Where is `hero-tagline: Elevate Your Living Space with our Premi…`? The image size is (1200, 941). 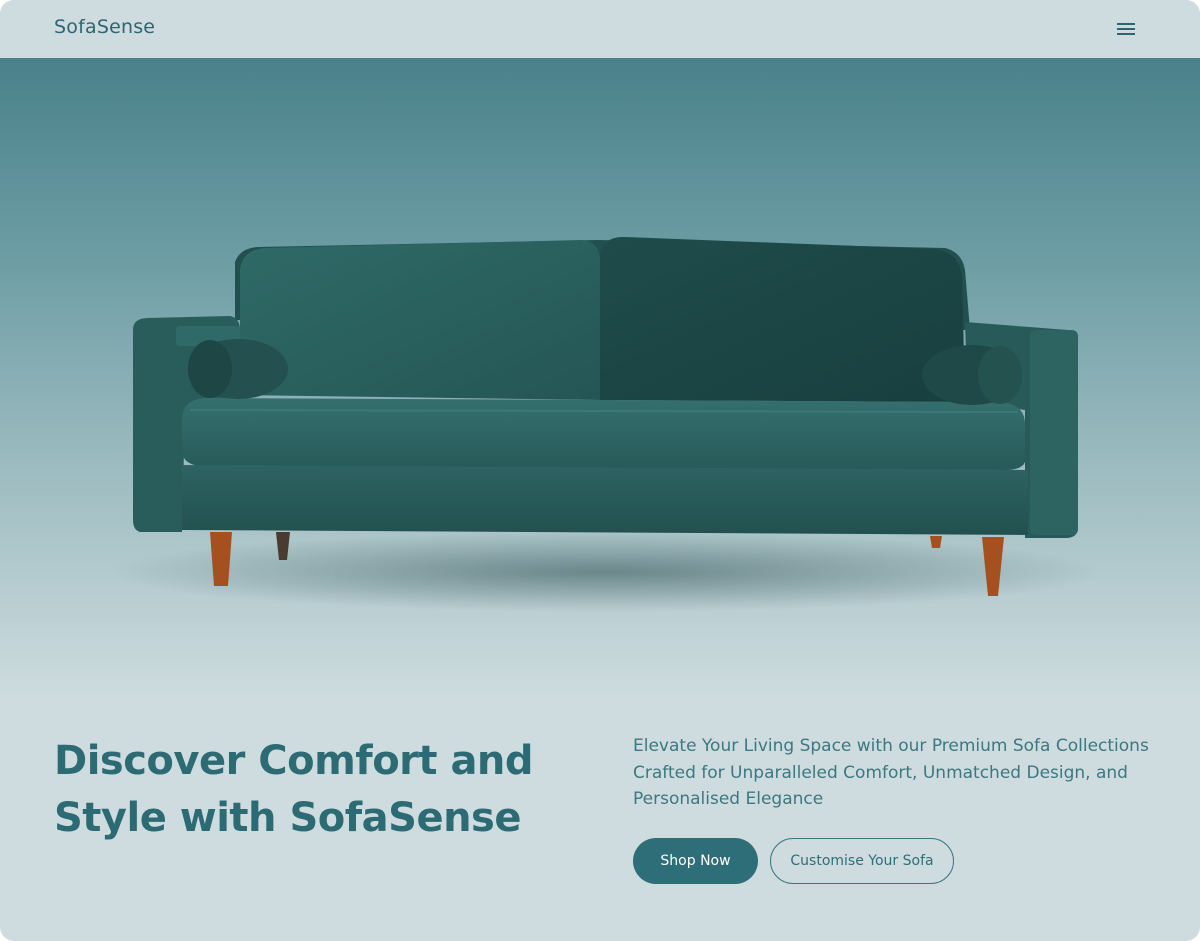
hero-tagline: Elevate Your Living Space with our Premi… is located at coordinates (891, 772).